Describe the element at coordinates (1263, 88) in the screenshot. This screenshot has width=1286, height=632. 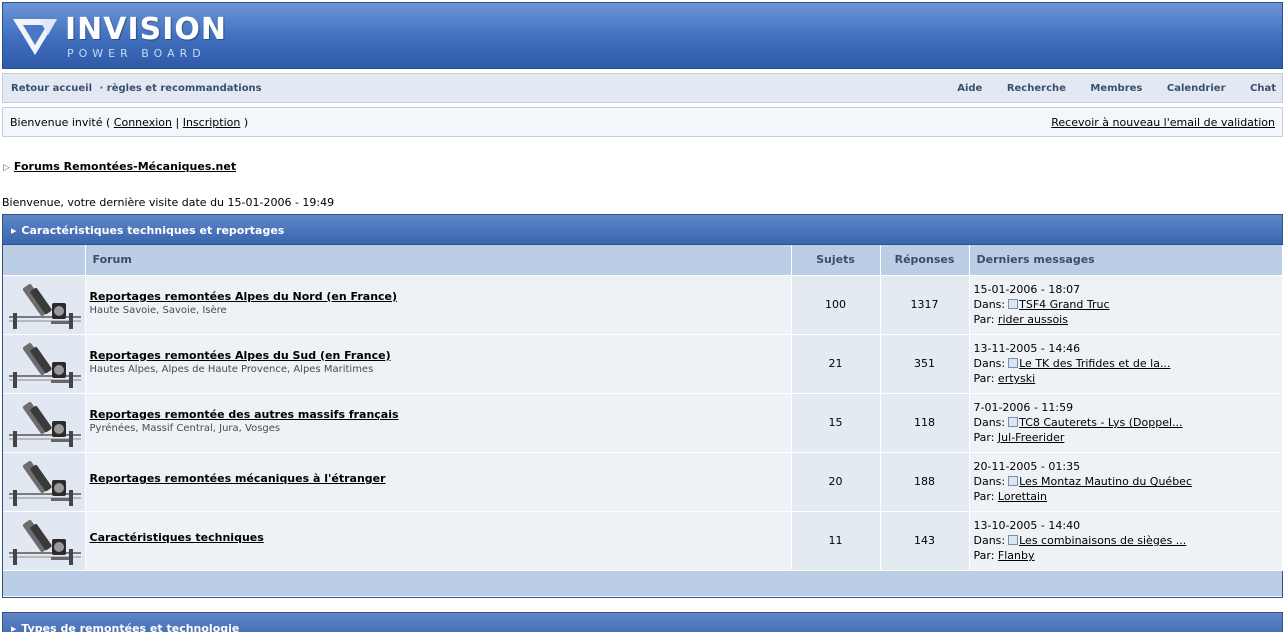
I see `nav-chat-link: Chat` at that location.